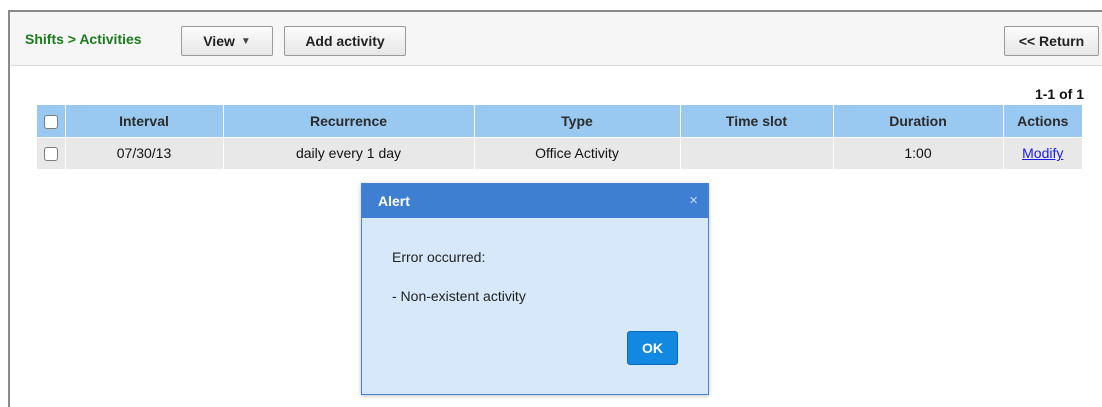  Describe the element at coordinates (576, 121) in the screenshot. I see `header-type: Type` at that location.